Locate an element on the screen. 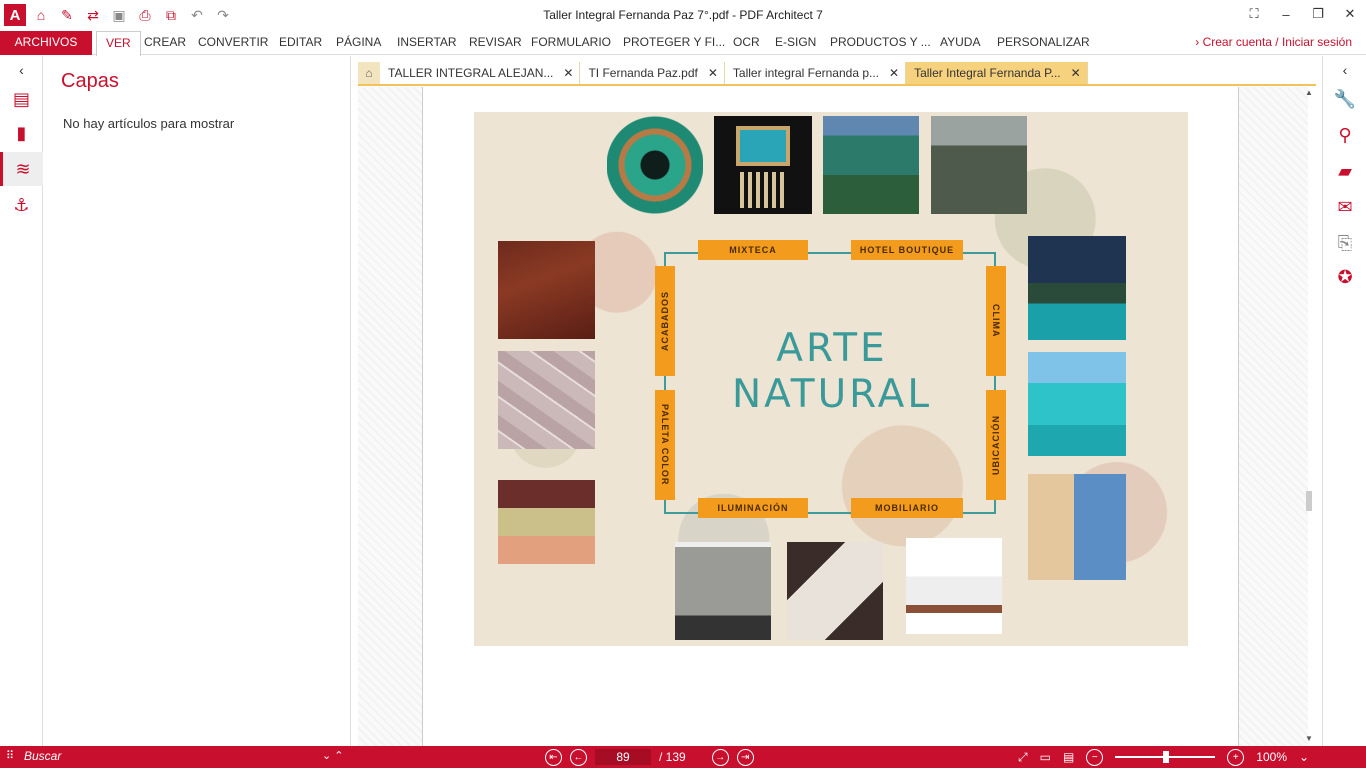 The width and height of the screenshot is (1366, 768). search-dropdown-icon: ⌄ ⌃ is located at coordinates (333, 755).